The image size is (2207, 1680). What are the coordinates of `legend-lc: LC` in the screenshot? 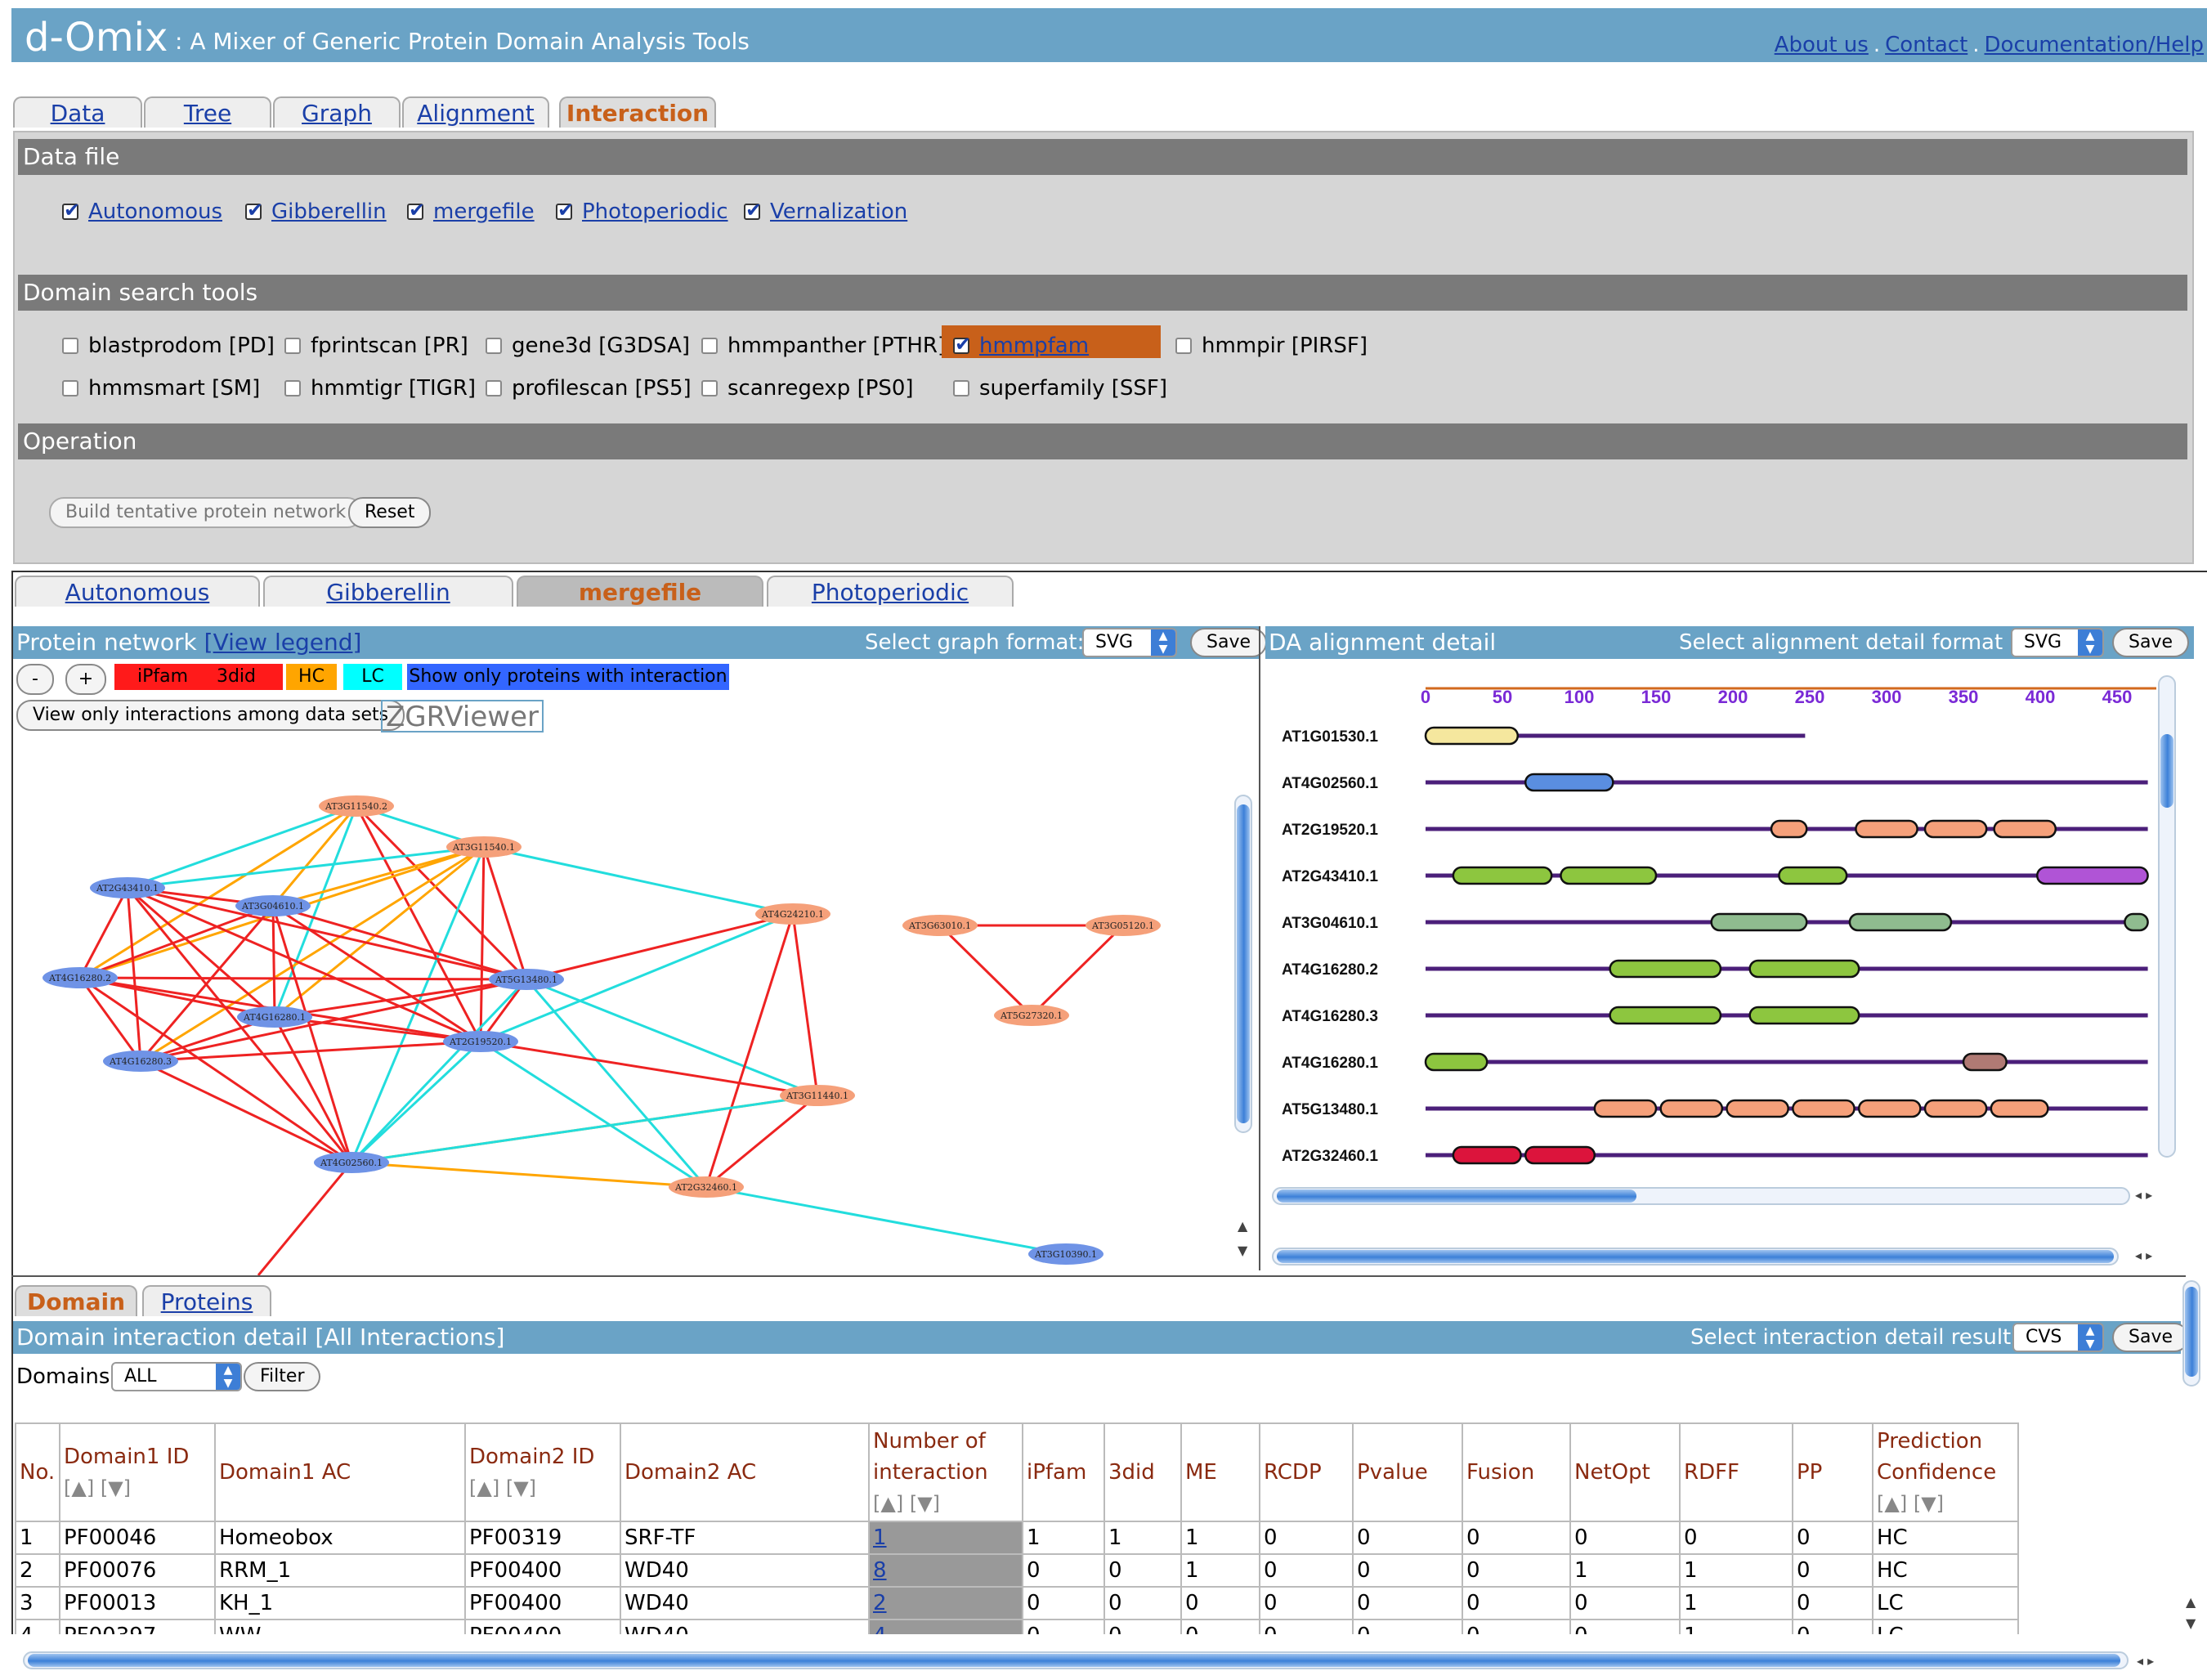 It's located at (372, 677).